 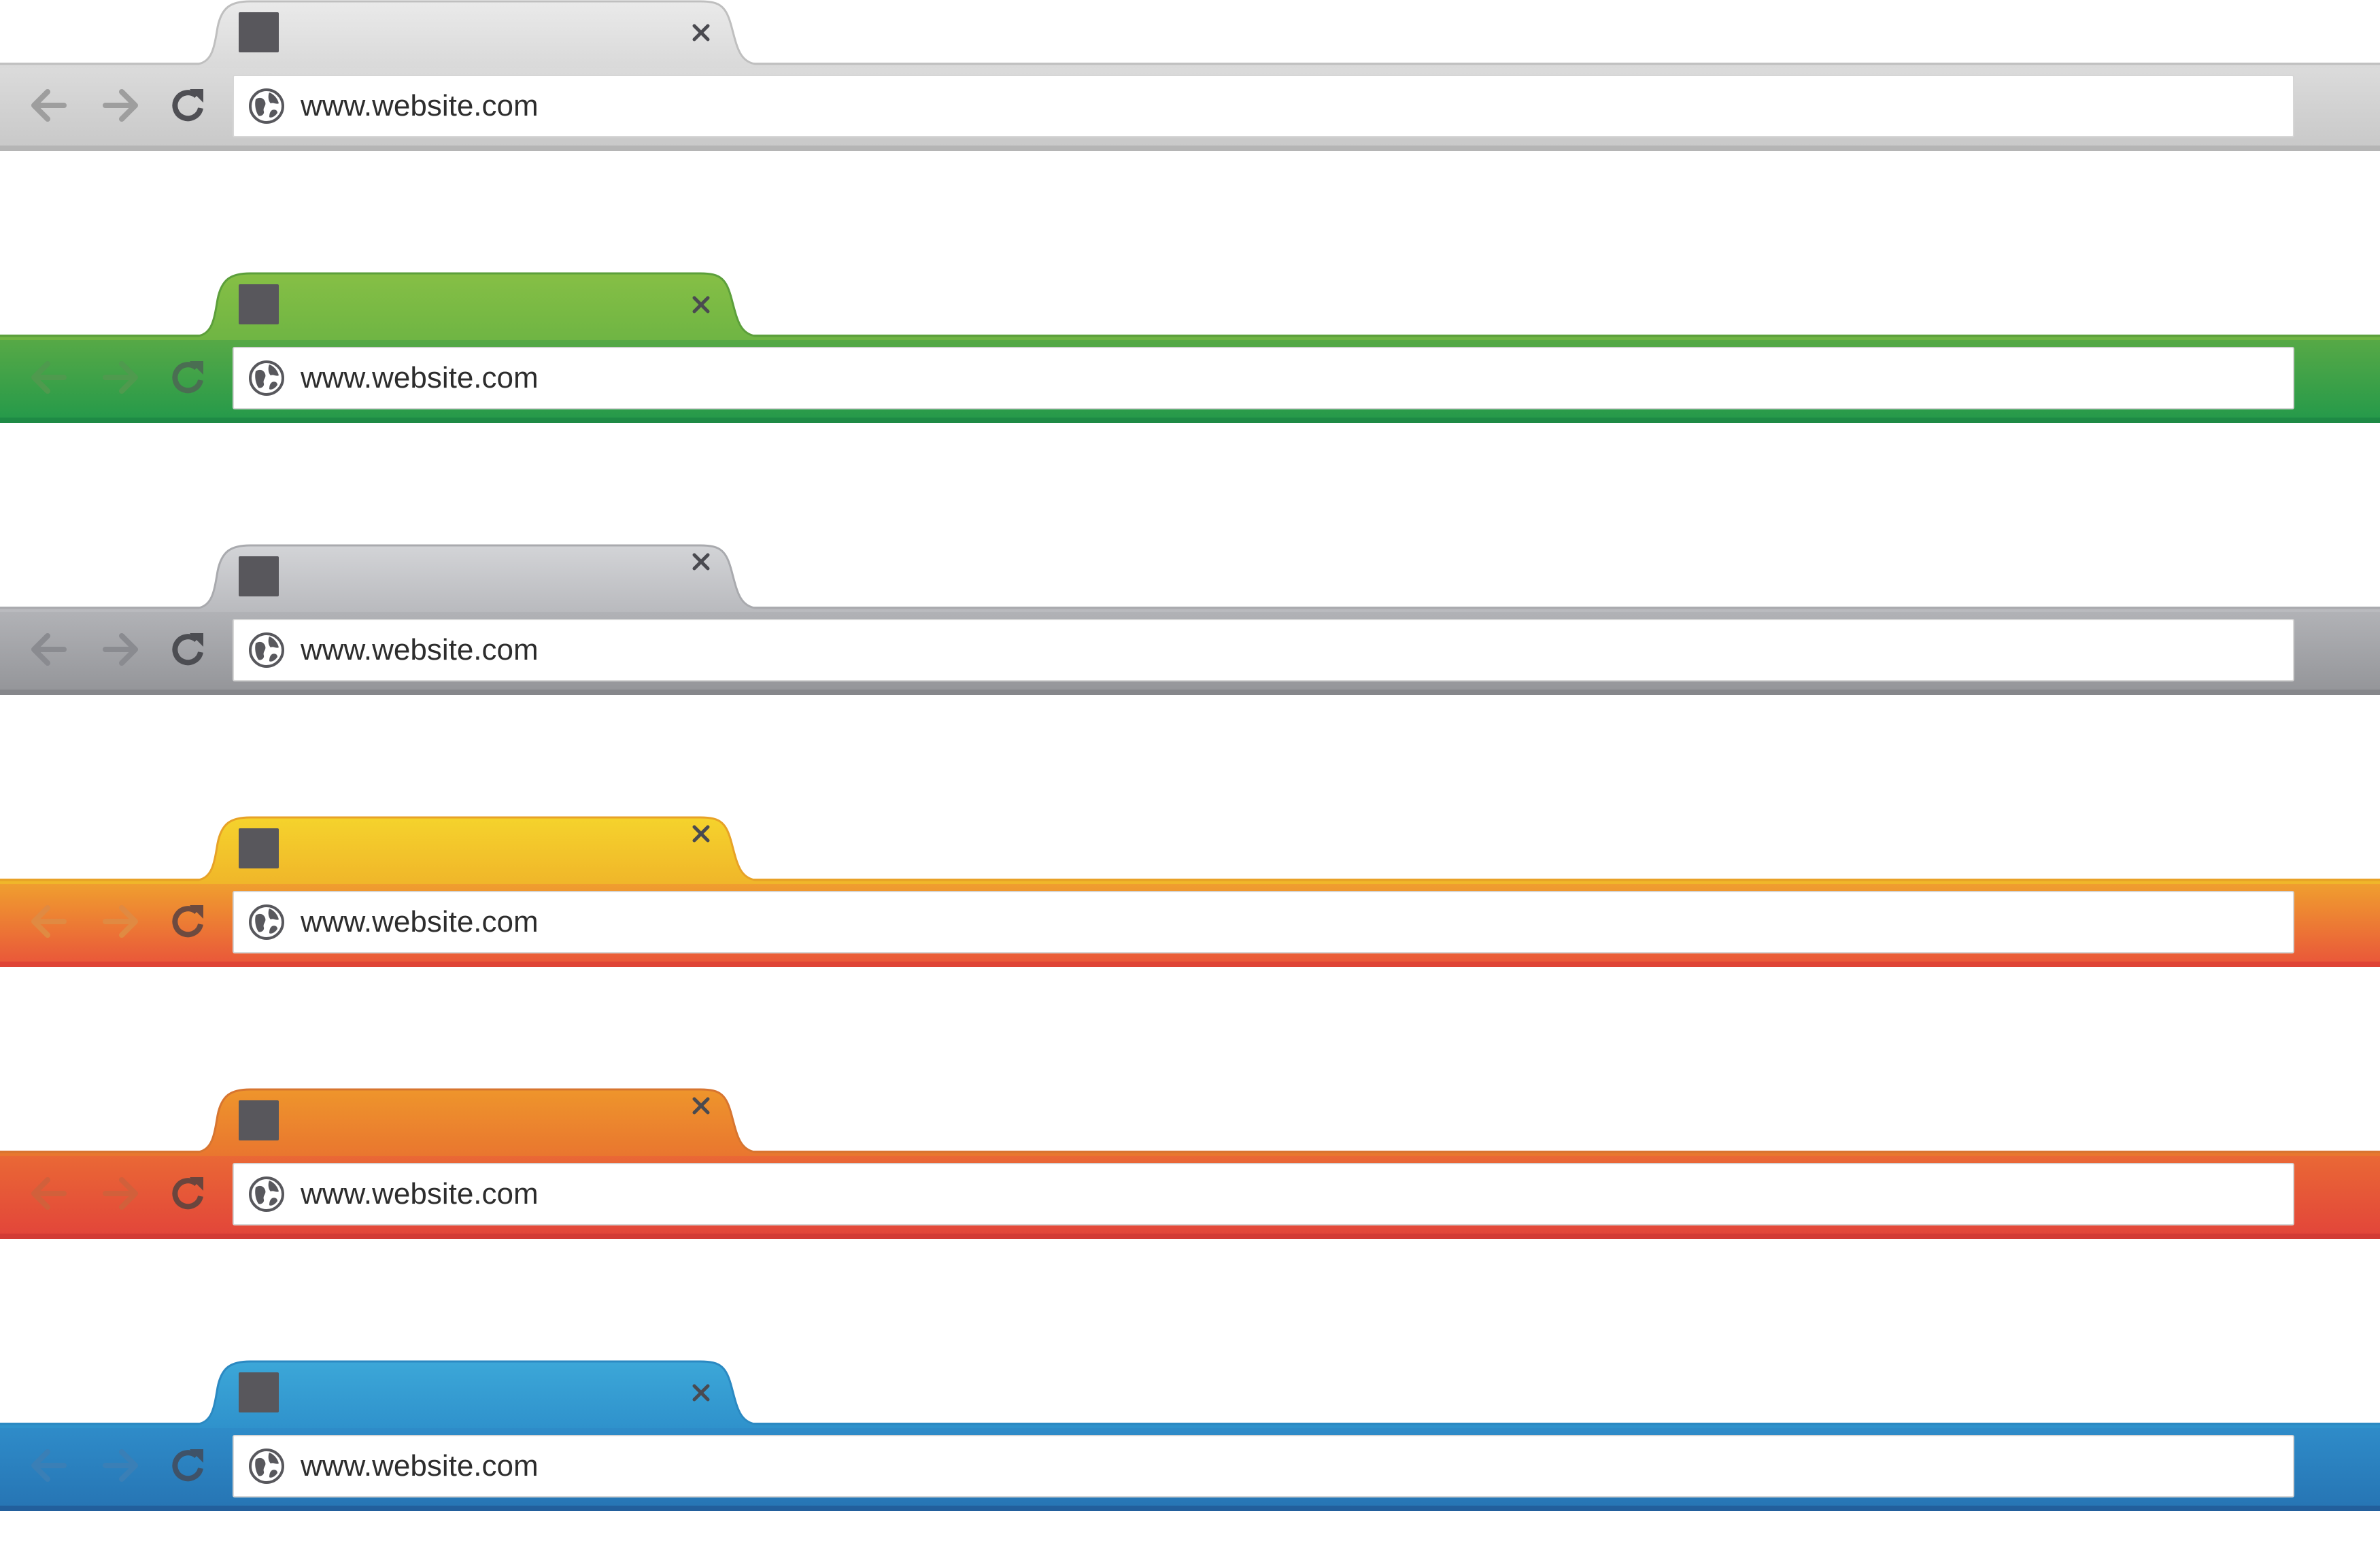 I want to click on browser-bar-light-gray: www.website.com, so click(x=1190, y=78).